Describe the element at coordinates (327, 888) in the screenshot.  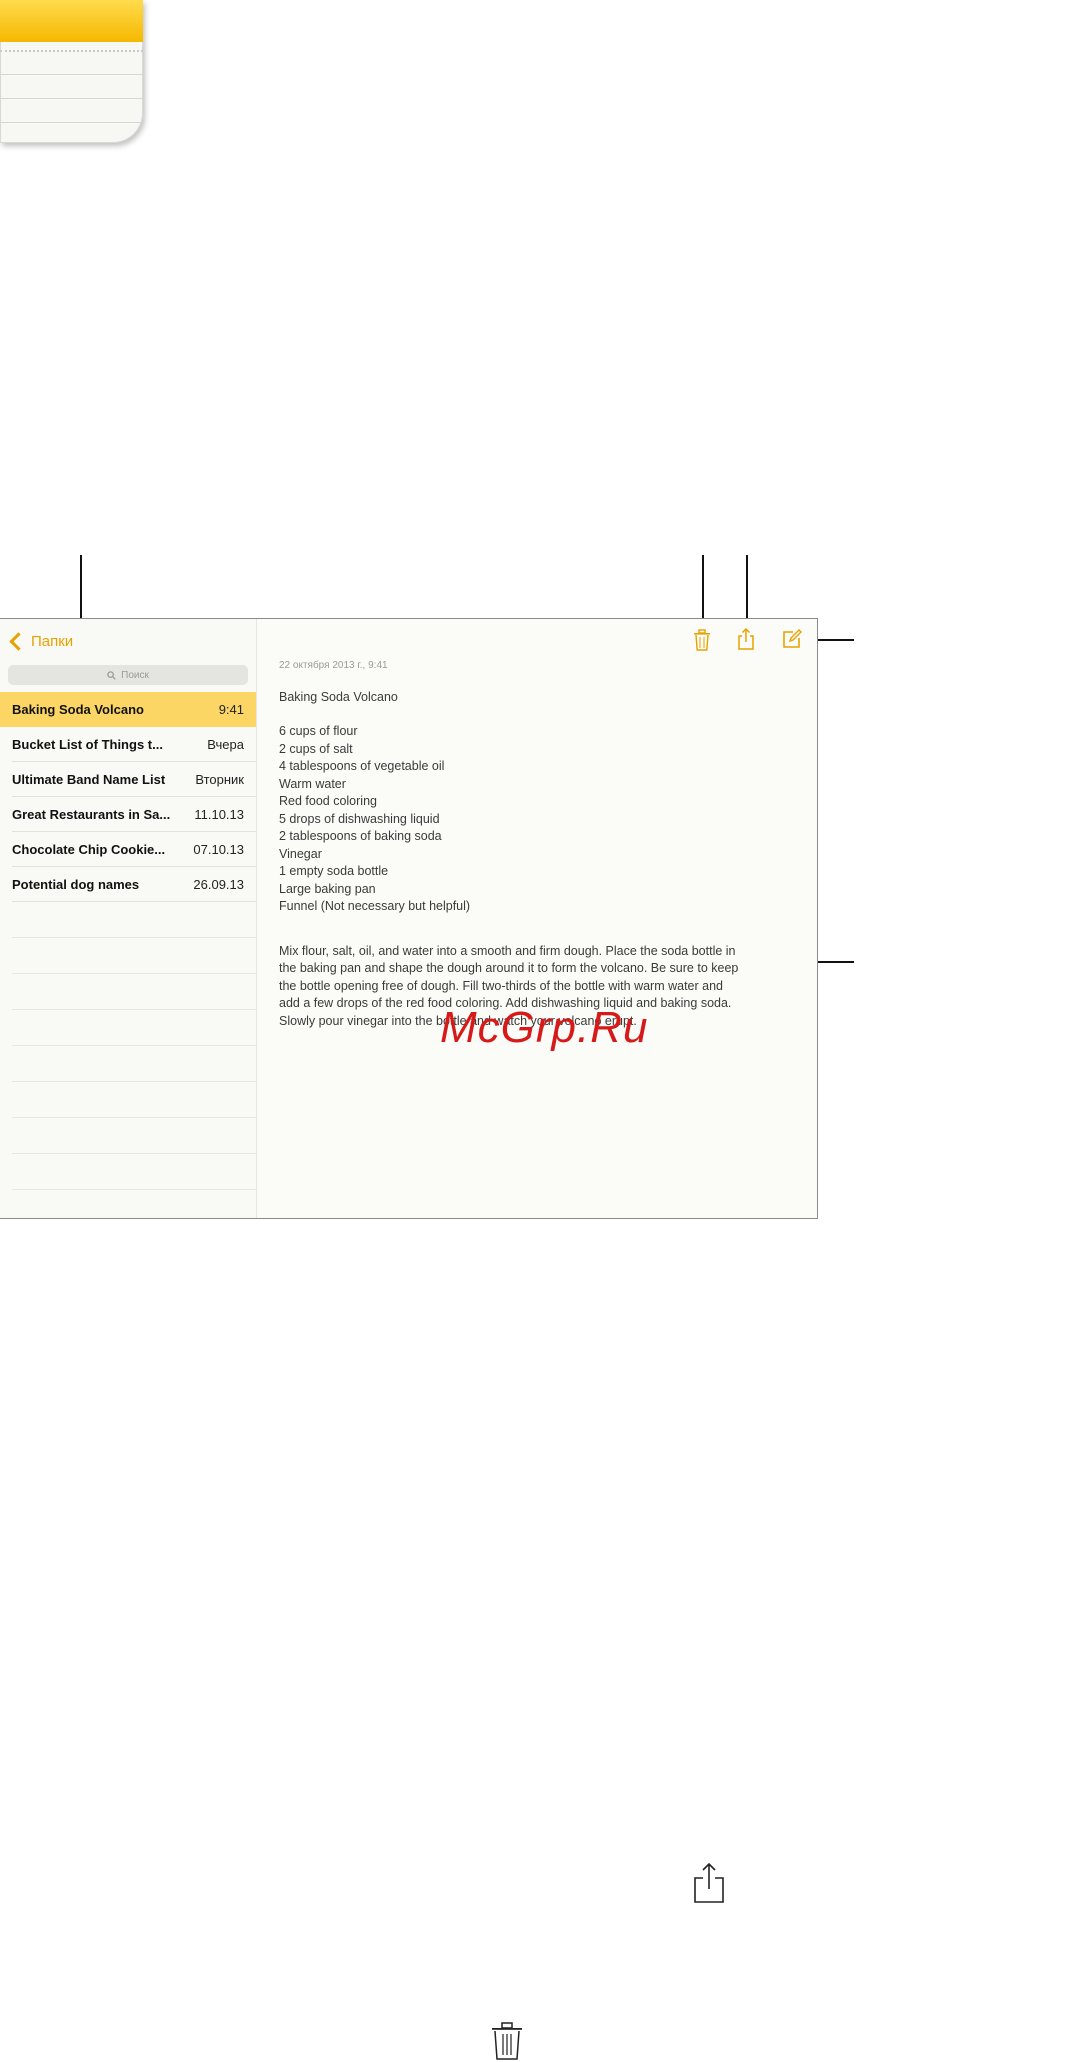
I see `ingredient-line: Large baking pan` at that location.